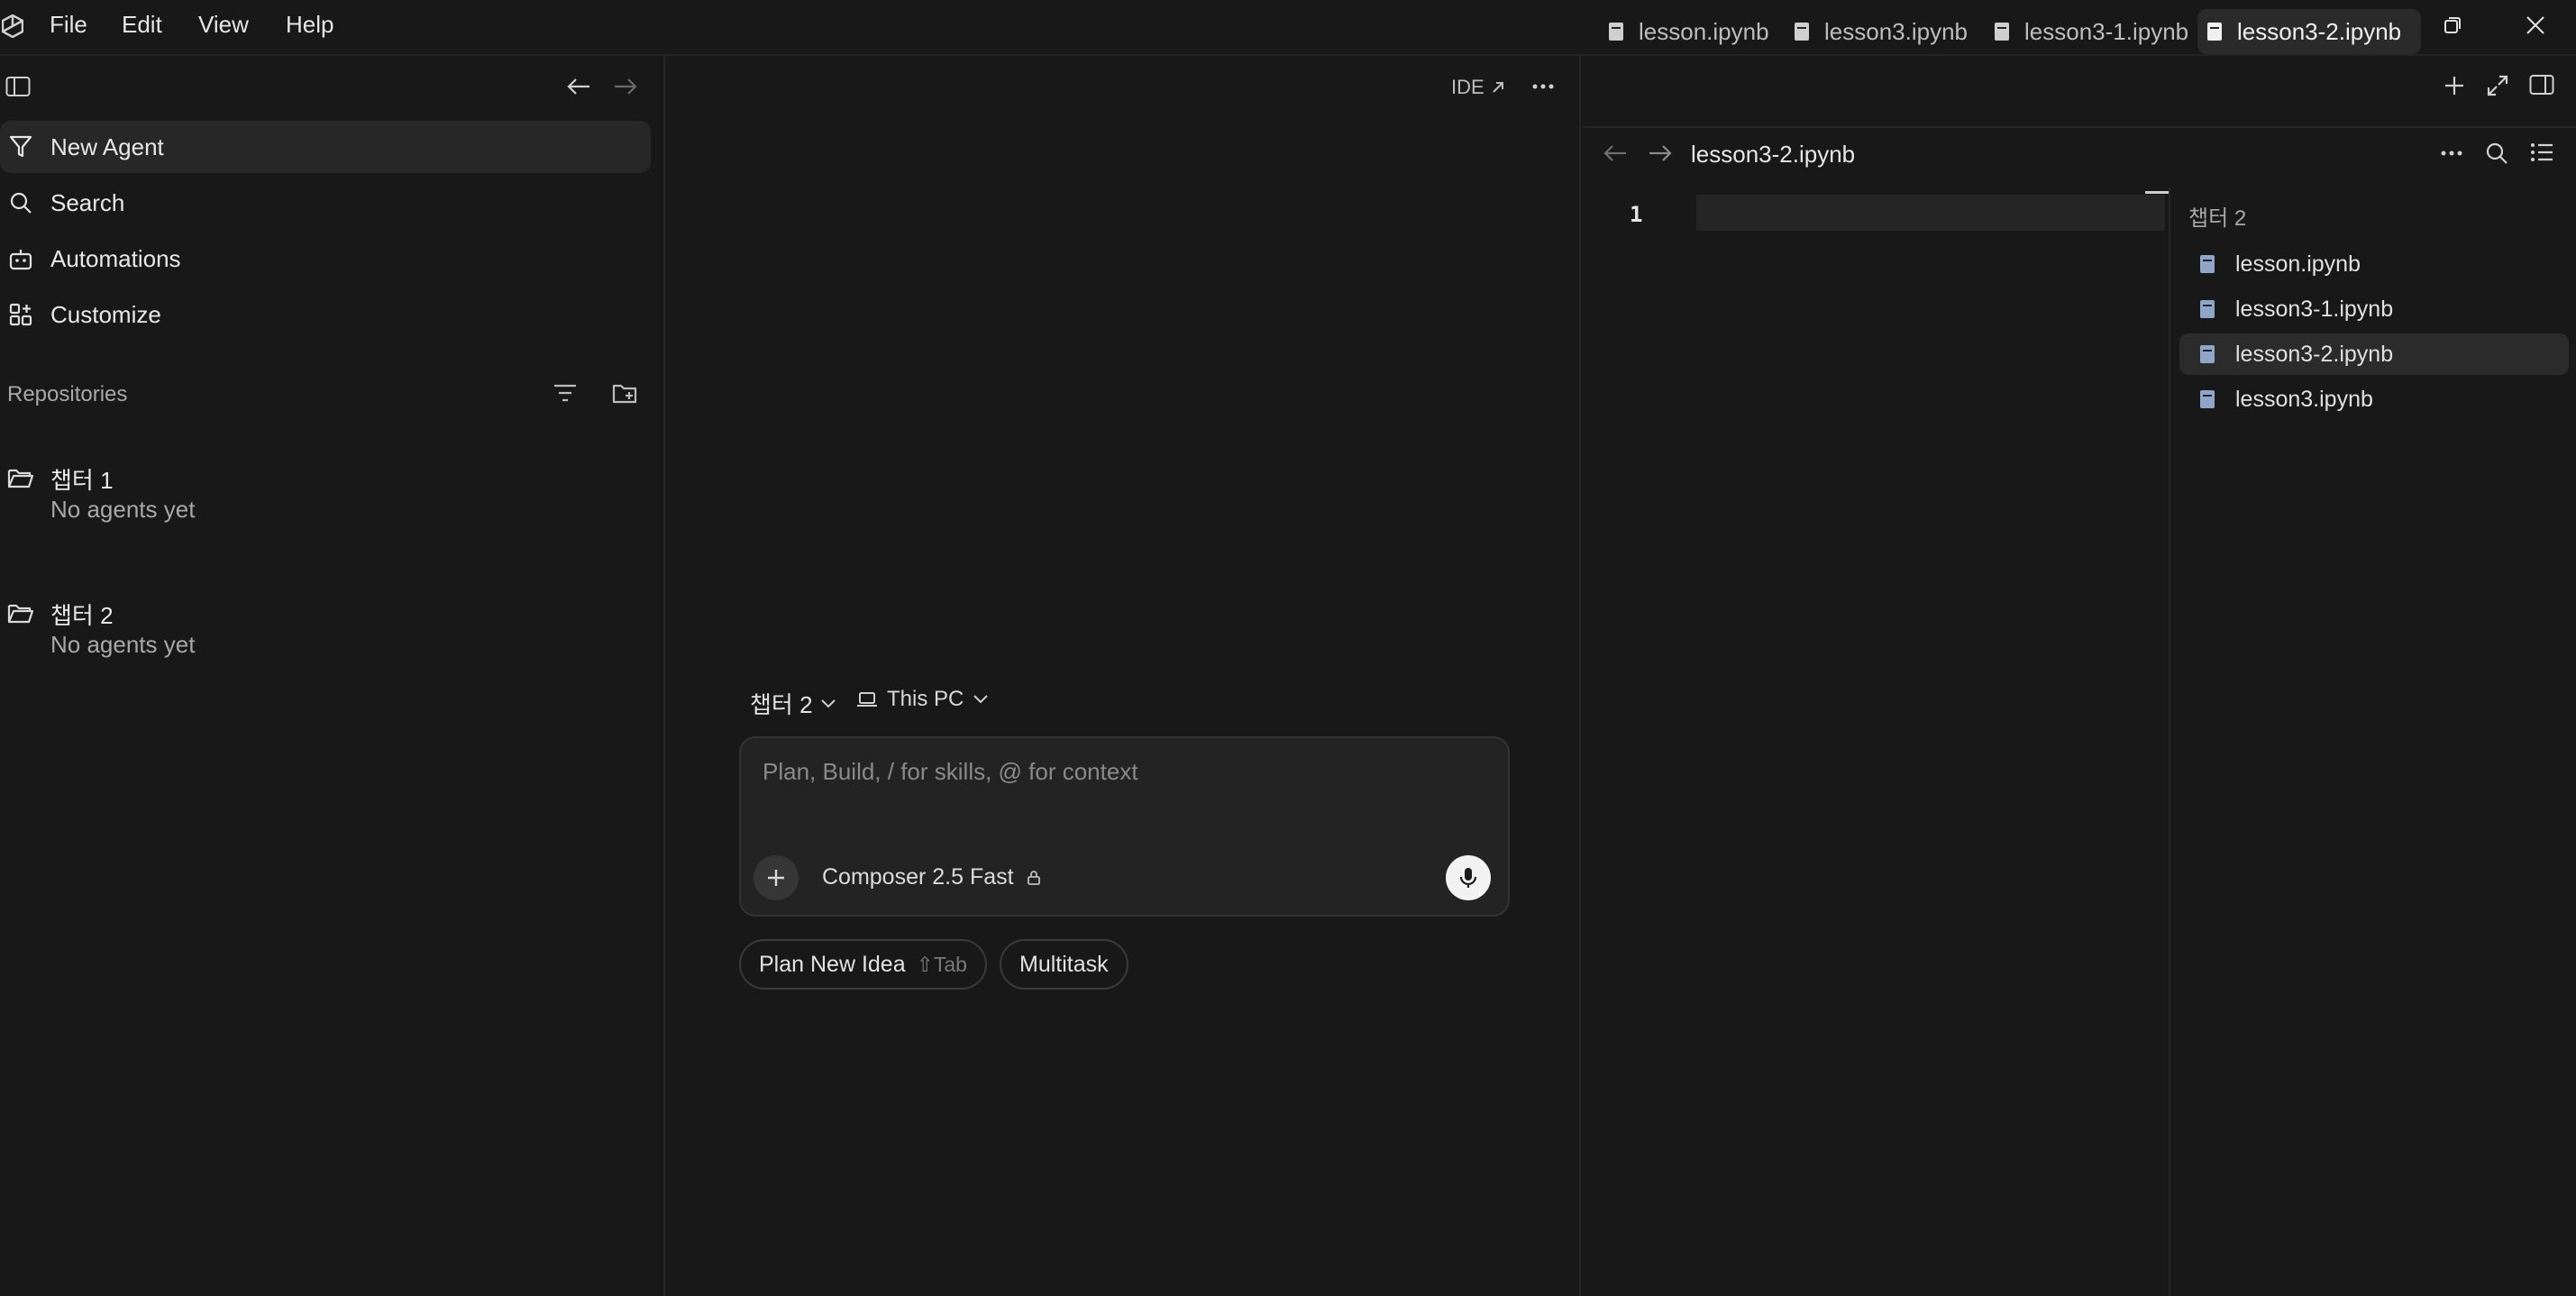  I want to click on app-logo-icon, so click(12, 26).